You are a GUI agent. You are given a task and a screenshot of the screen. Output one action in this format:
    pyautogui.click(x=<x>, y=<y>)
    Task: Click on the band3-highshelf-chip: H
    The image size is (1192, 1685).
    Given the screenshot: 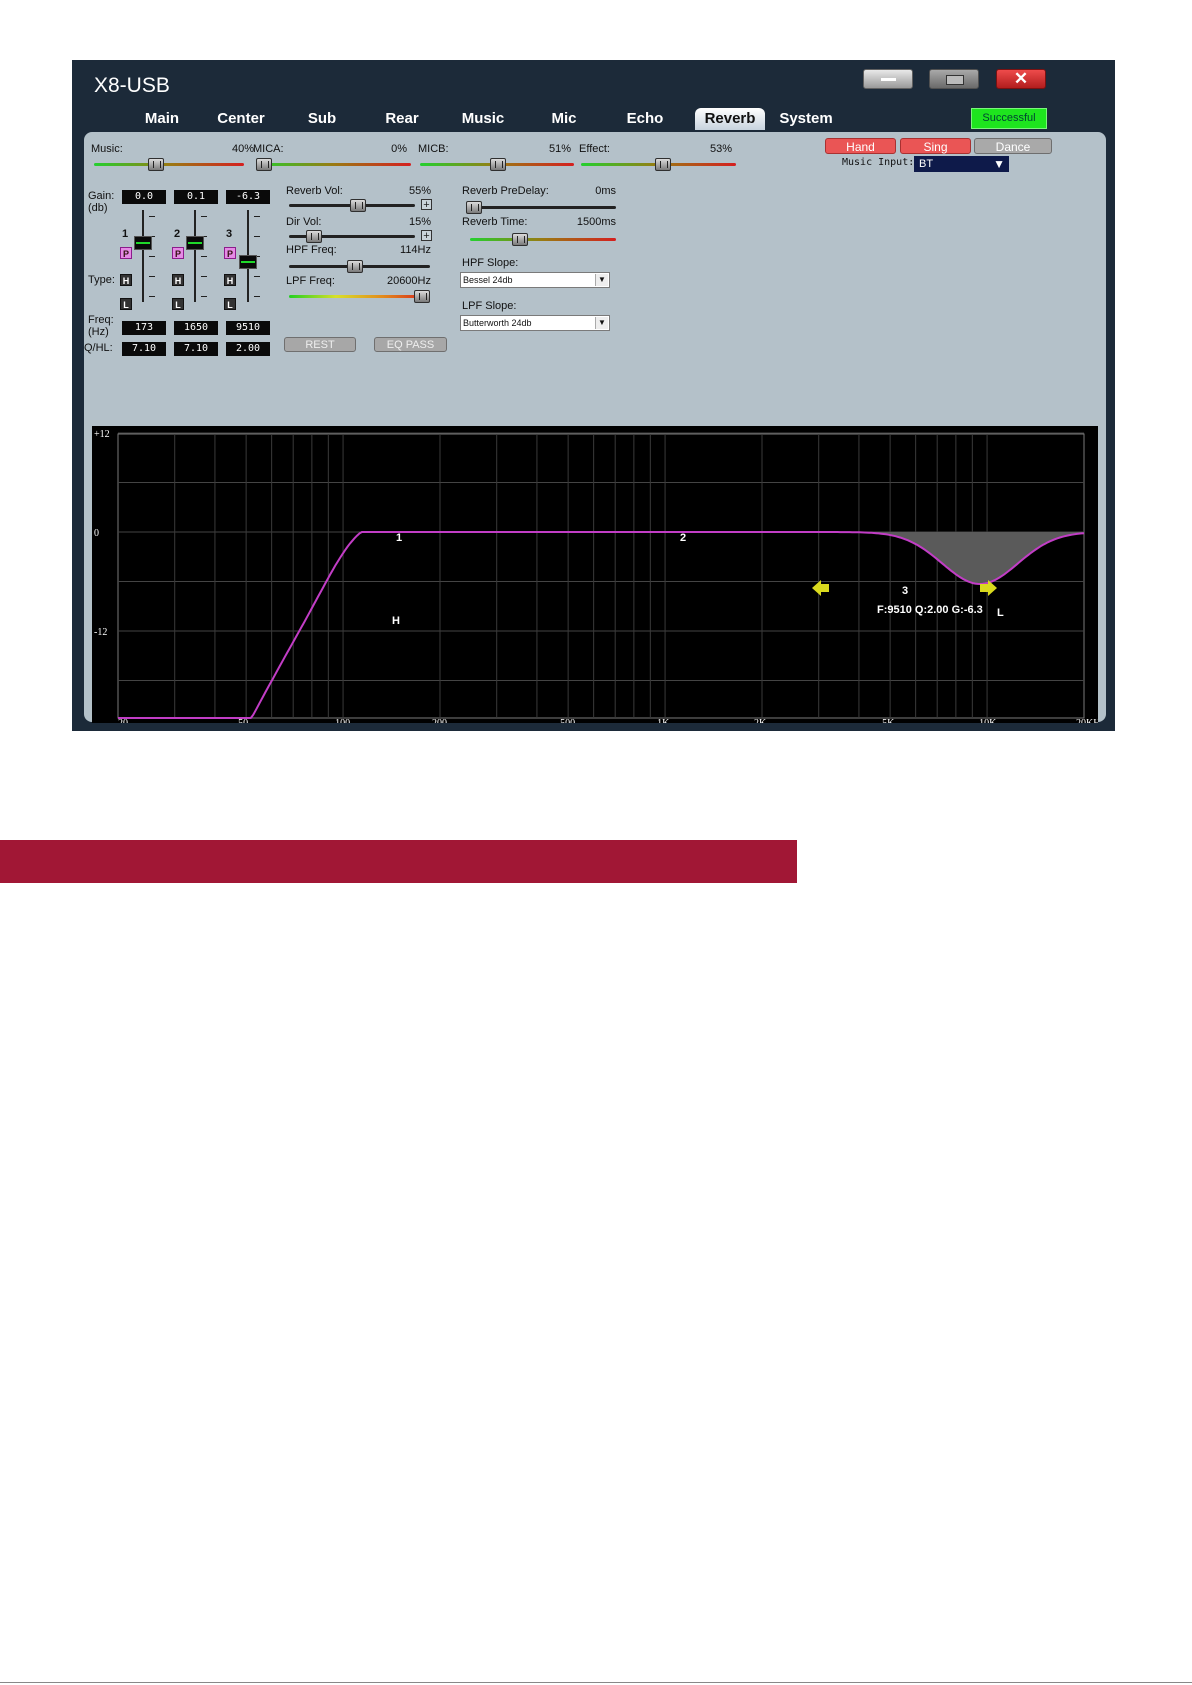 What is the action you would take?
    pyautogui.click(x=230, y=280)
    